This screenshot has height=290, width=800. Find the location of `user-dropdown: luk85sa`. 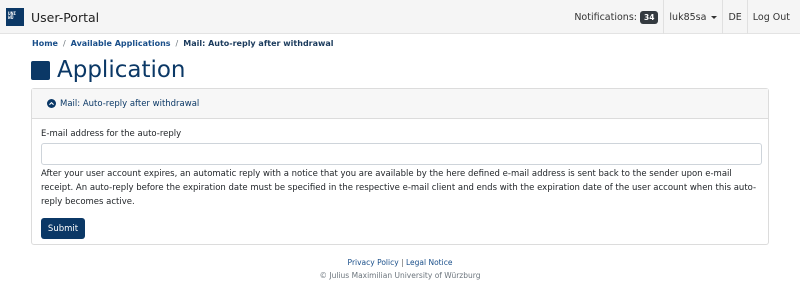

user-dropdown: luk85sa is located at coordinates (693, 17).